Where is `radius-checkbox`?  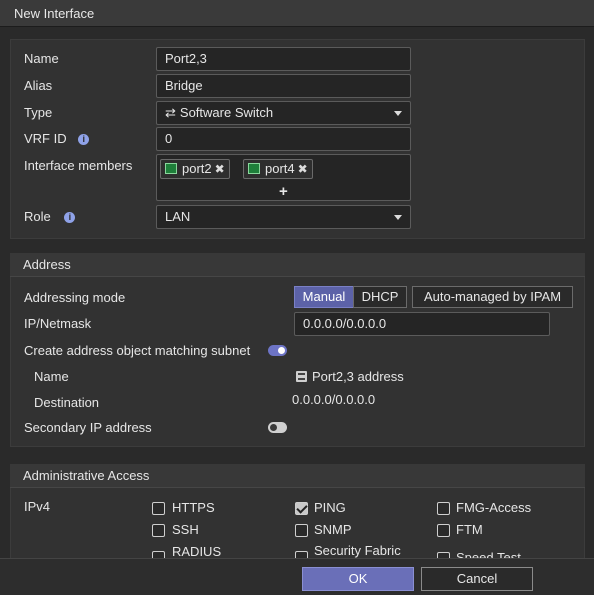
radius-checkbox is located at coordinates (158, 554).